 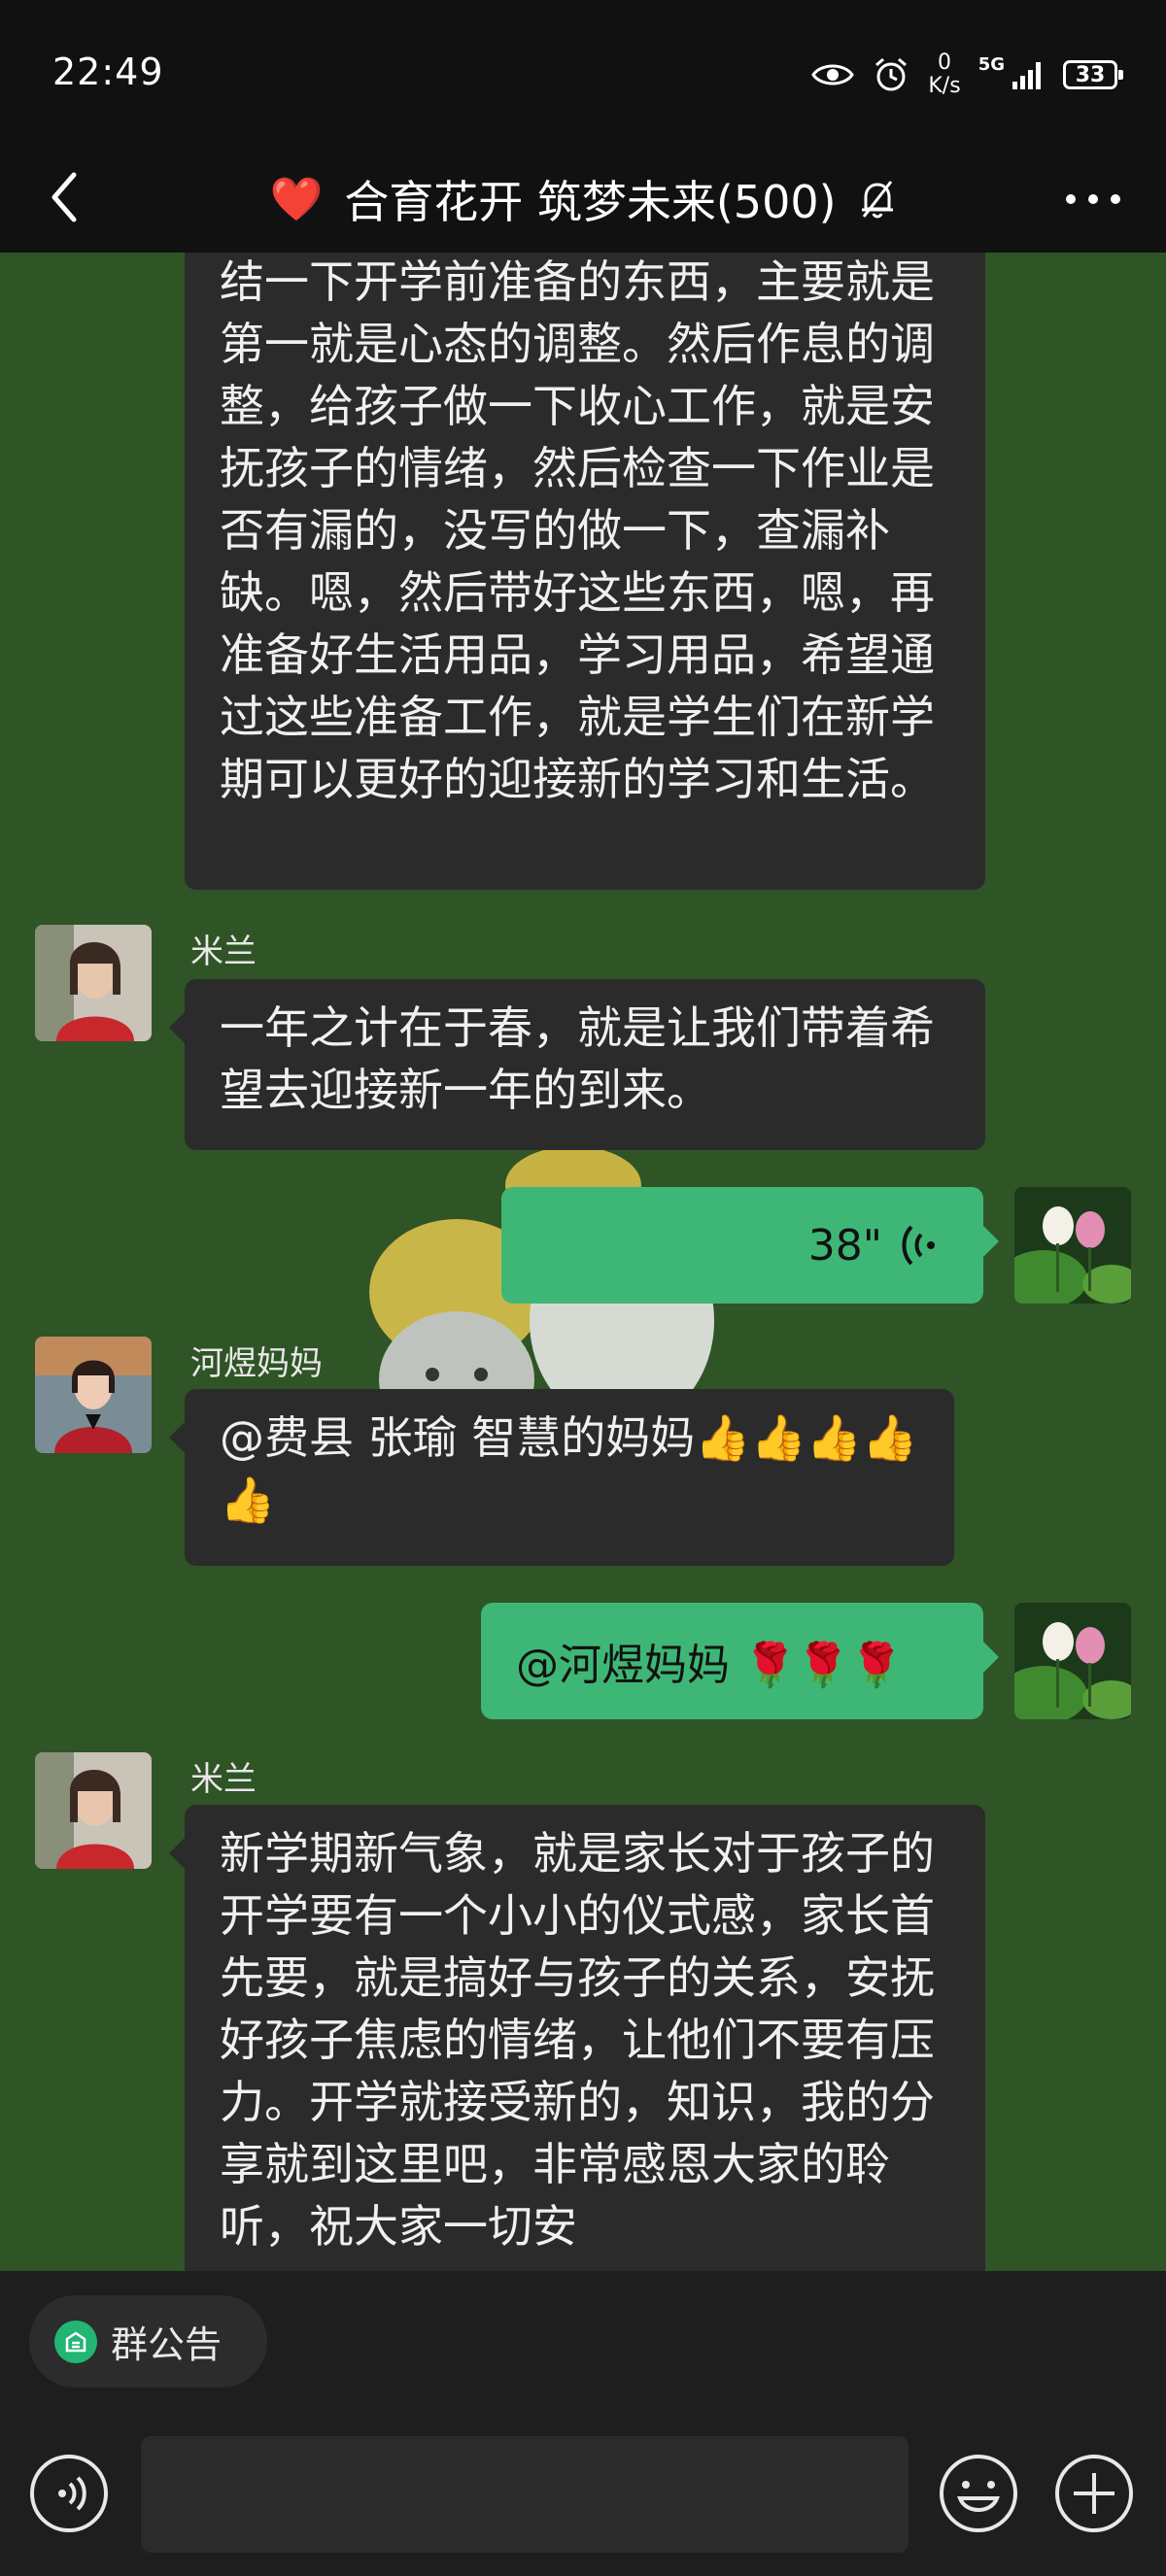 I want to click on group-announcement-button: 群公告, so click(x=148, y=2341).